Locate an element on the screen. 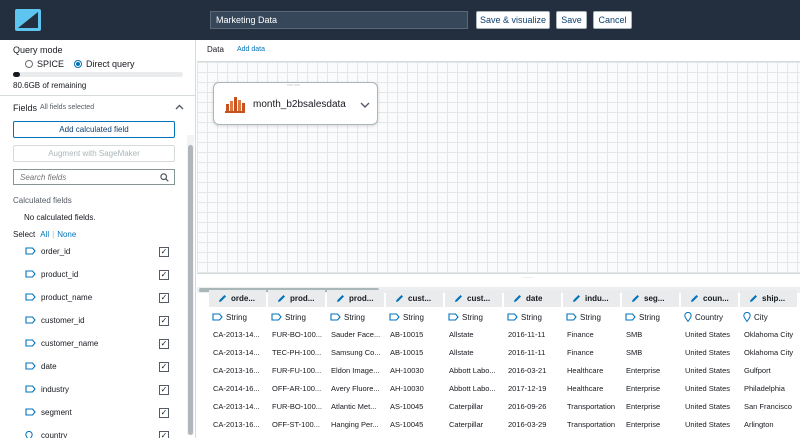 The width and height of the screenshot is (800, 438). resize-handle-icon: ⋯⋯ is located at coordinates (528, 278).